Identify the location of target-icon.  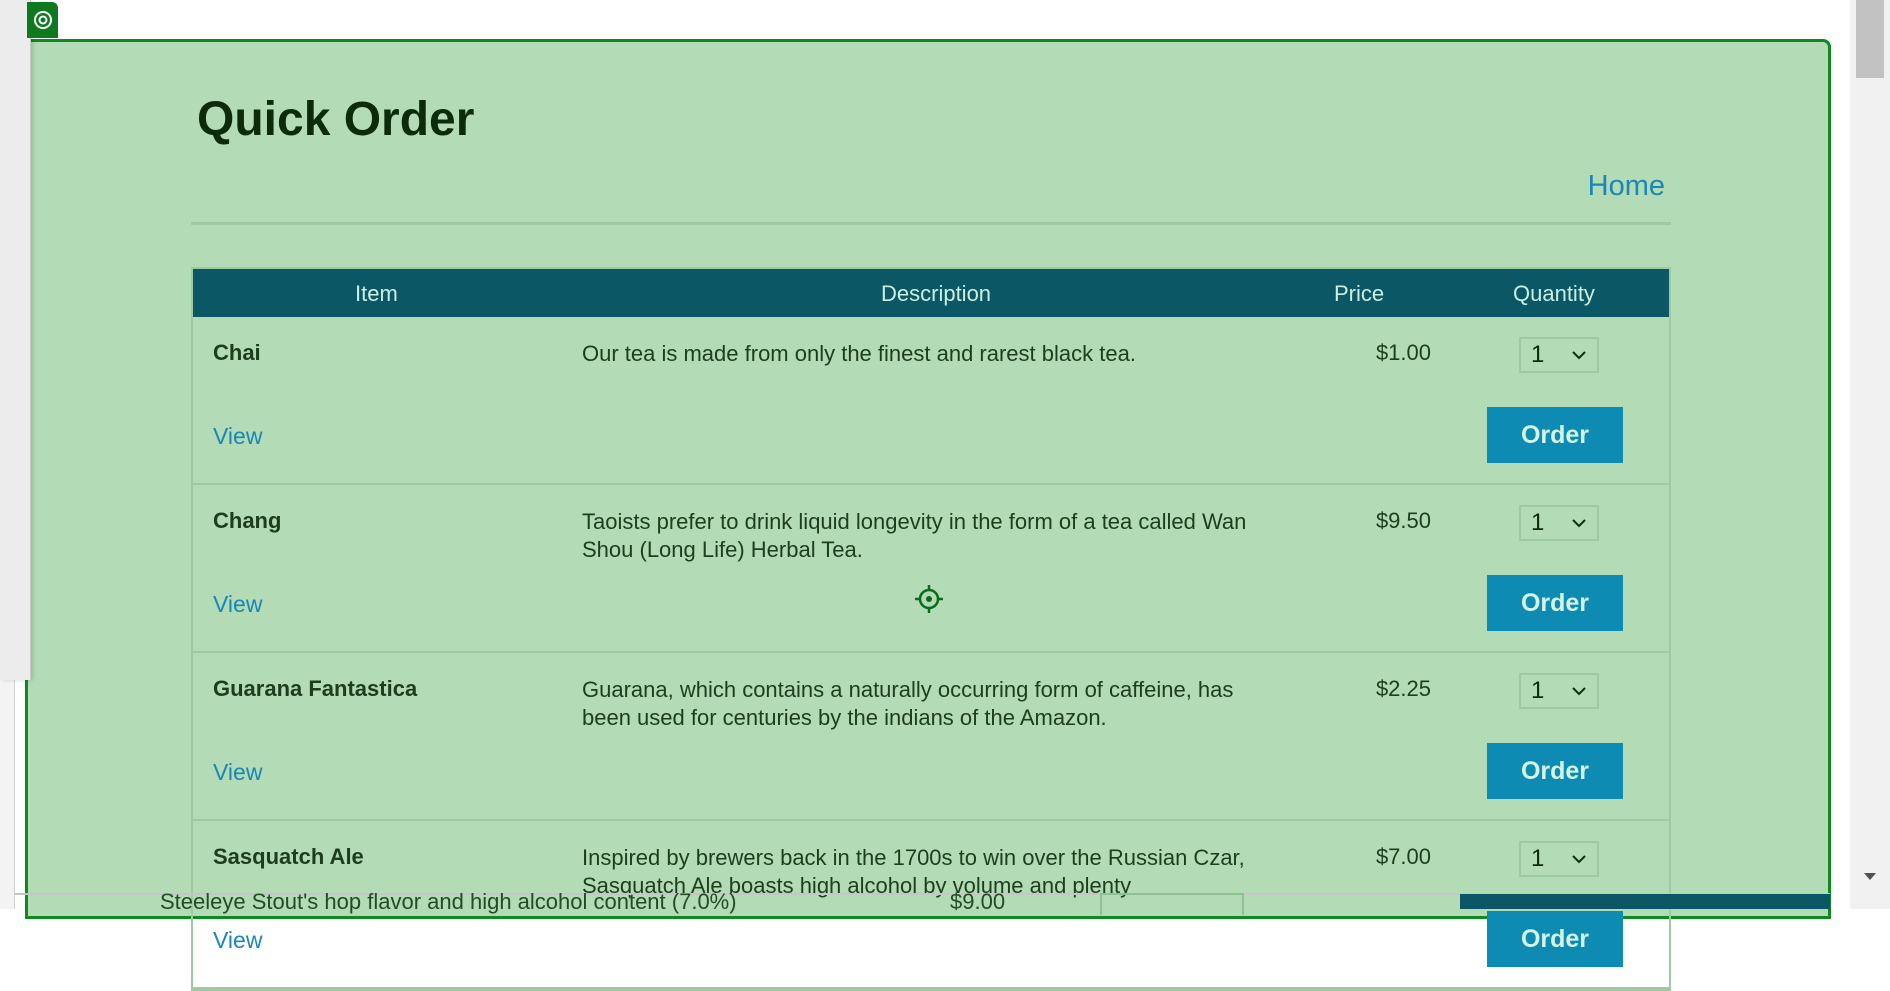
(42, 20).